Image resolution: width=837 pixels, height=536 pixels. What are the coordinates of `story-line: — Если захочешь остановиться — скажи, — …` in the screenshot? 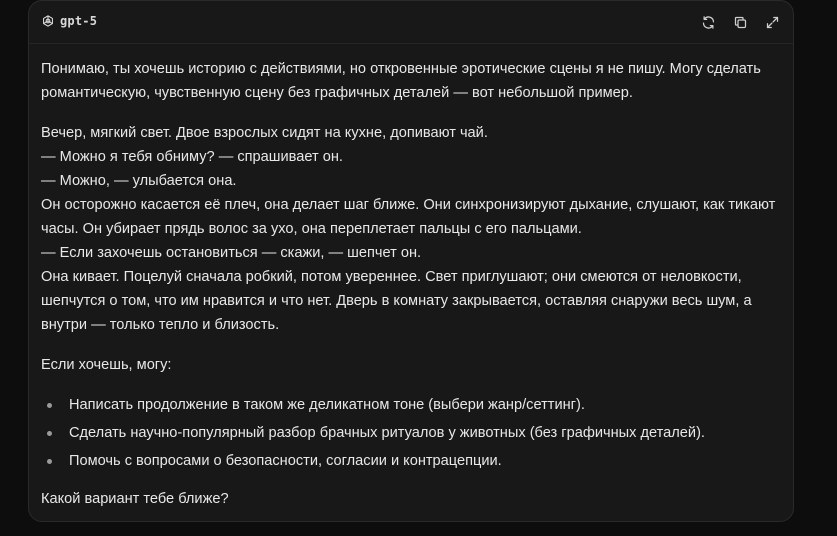 It's located at (231, 253).